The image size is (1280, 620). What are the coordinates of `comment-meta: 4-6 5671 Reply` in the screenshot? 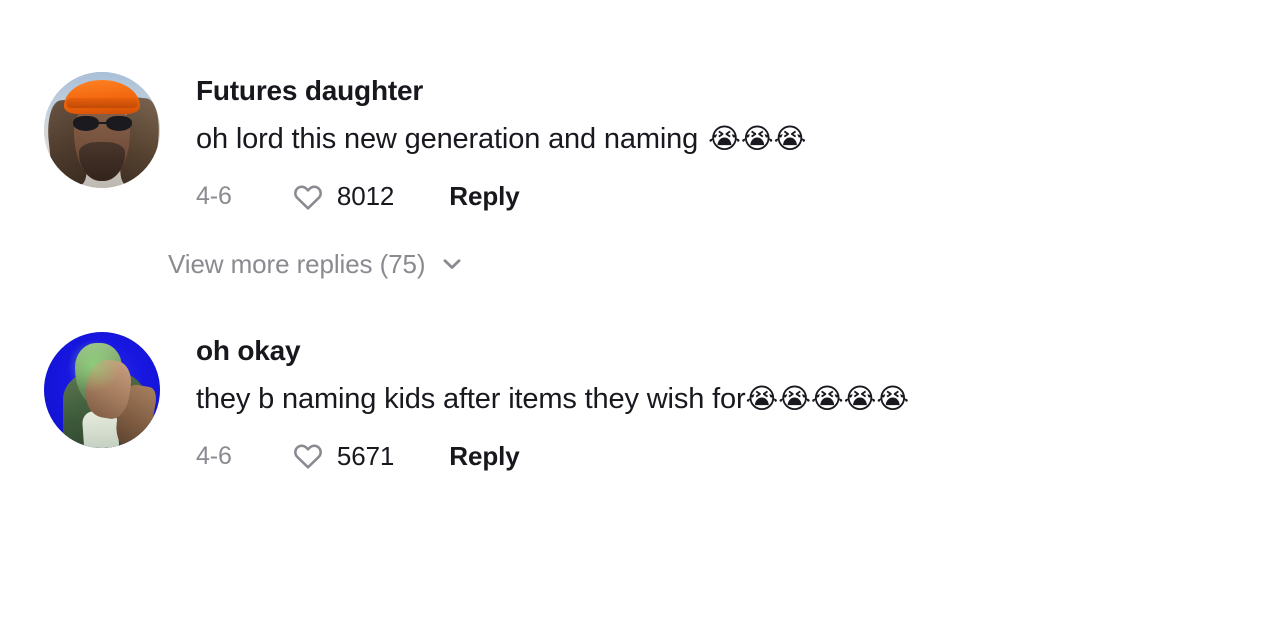 It's located at (726, 456).